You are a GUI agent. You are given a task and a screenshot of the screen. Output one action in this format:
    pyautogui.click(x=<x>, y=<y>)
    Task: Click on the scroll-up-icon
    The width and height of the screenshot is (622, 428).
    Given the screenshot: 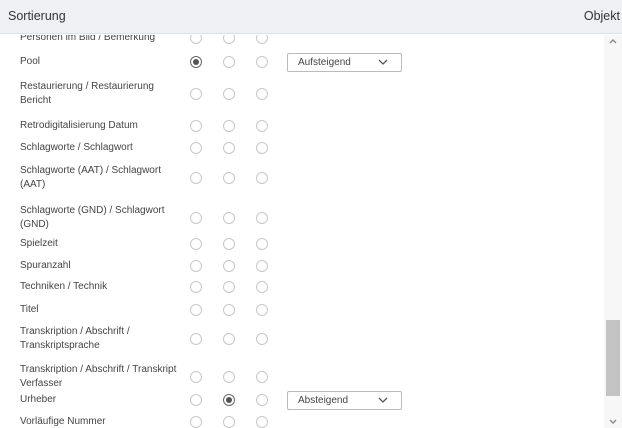 What is the action you would take?
    pyautogui.click(x=613, y=41)
    